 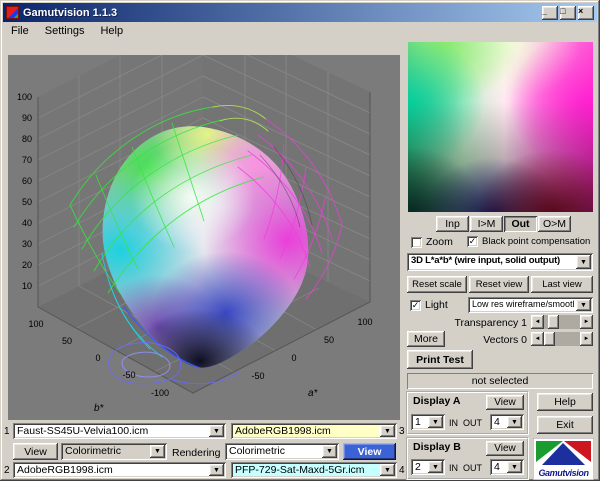 I want to click on display-a-left-value: 1, so click(x=418, y=422).